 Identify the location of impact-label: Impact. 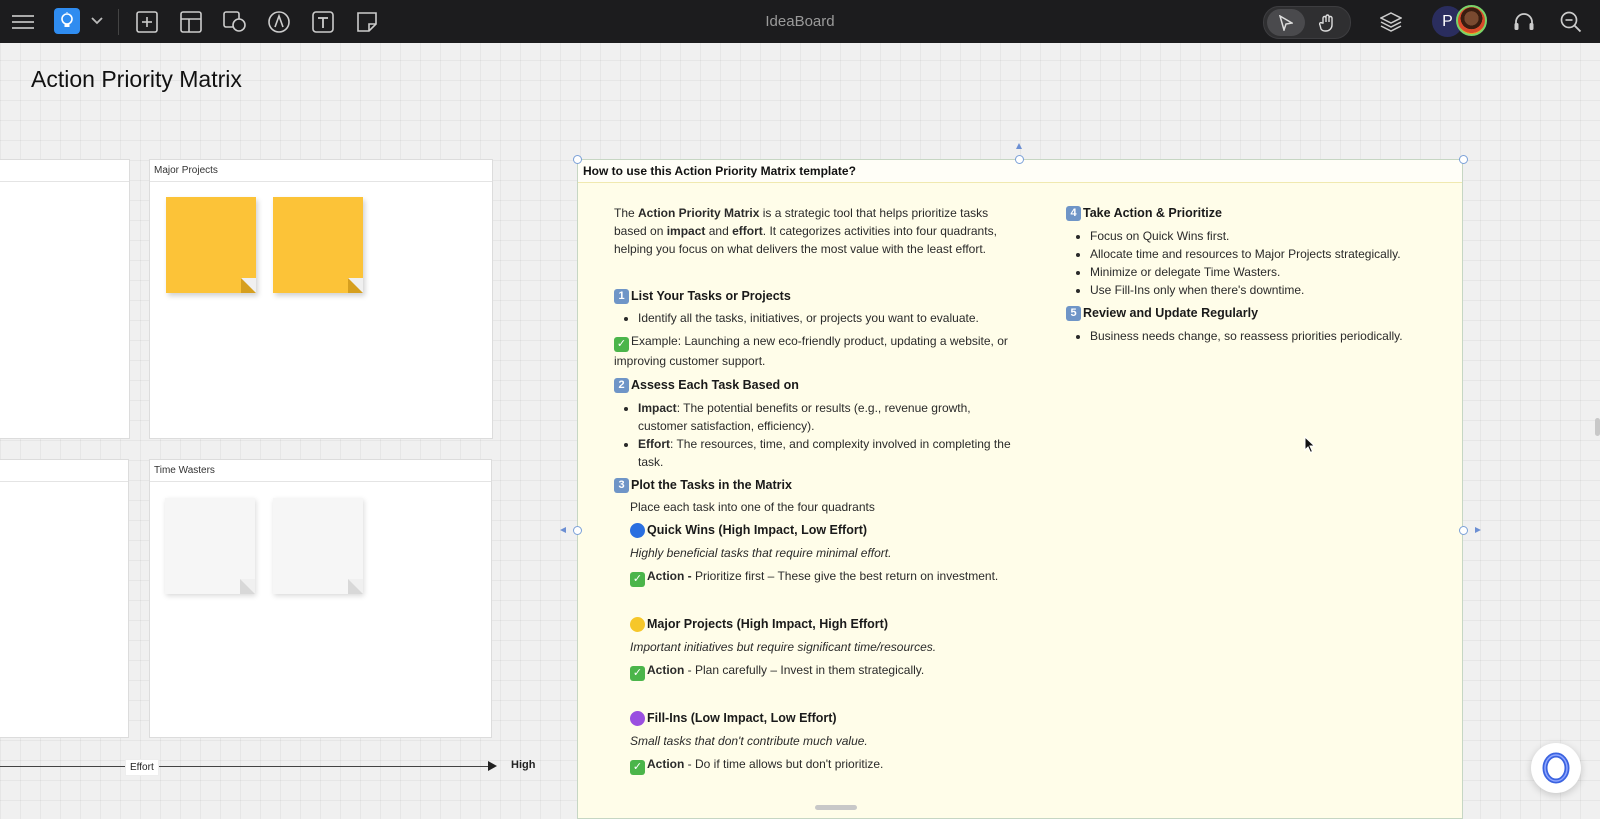
(657, 408).